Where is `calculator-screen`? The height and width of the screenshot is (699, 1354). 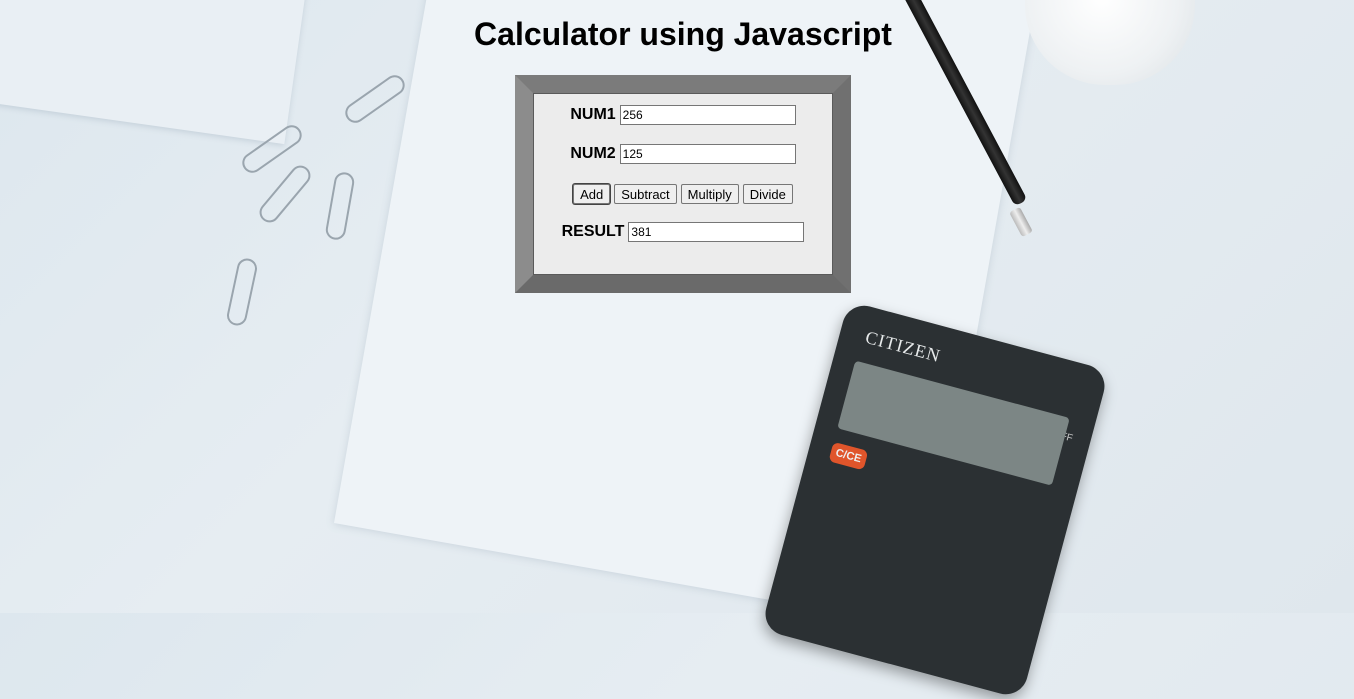
calculator-screen is located at coordinates (953, 423).